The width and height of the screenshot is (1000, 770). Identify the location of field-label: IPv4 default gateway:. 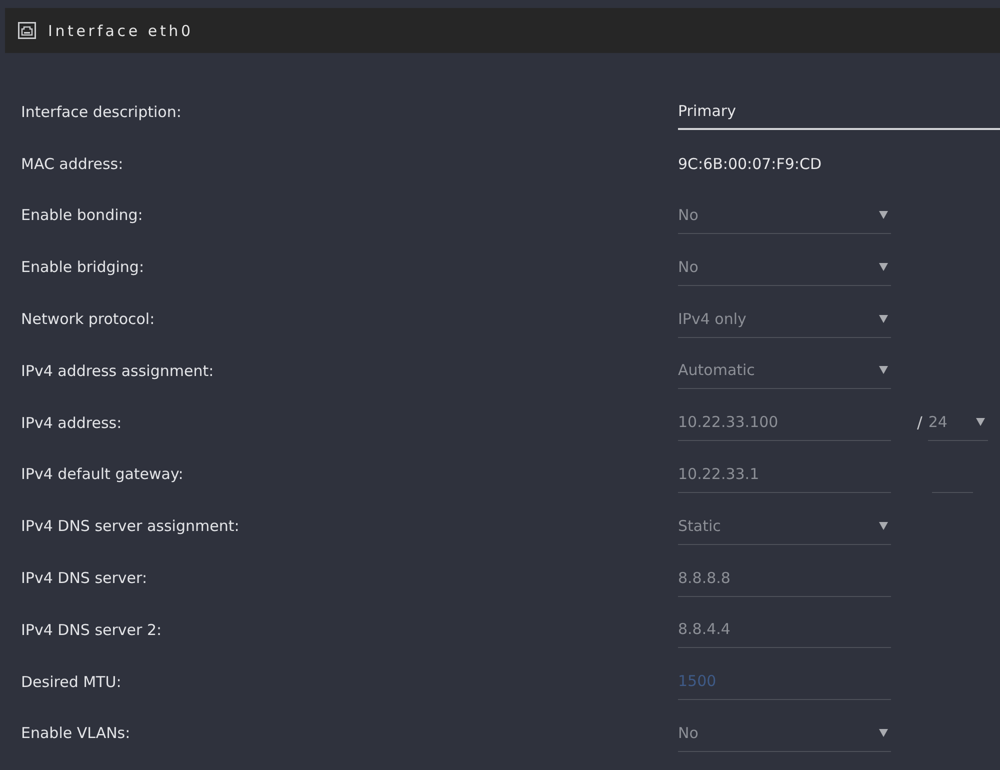
(102, 474).